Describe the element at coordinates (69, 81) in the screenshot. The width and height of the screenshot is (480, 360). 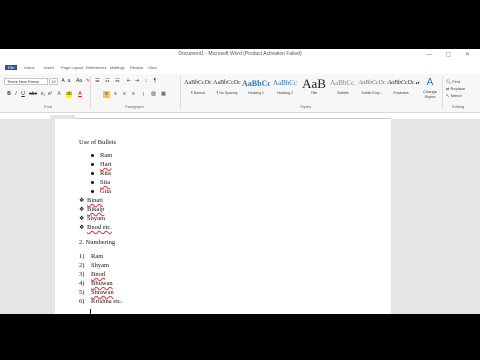
I see `shrink-font-icon: a` at that location.